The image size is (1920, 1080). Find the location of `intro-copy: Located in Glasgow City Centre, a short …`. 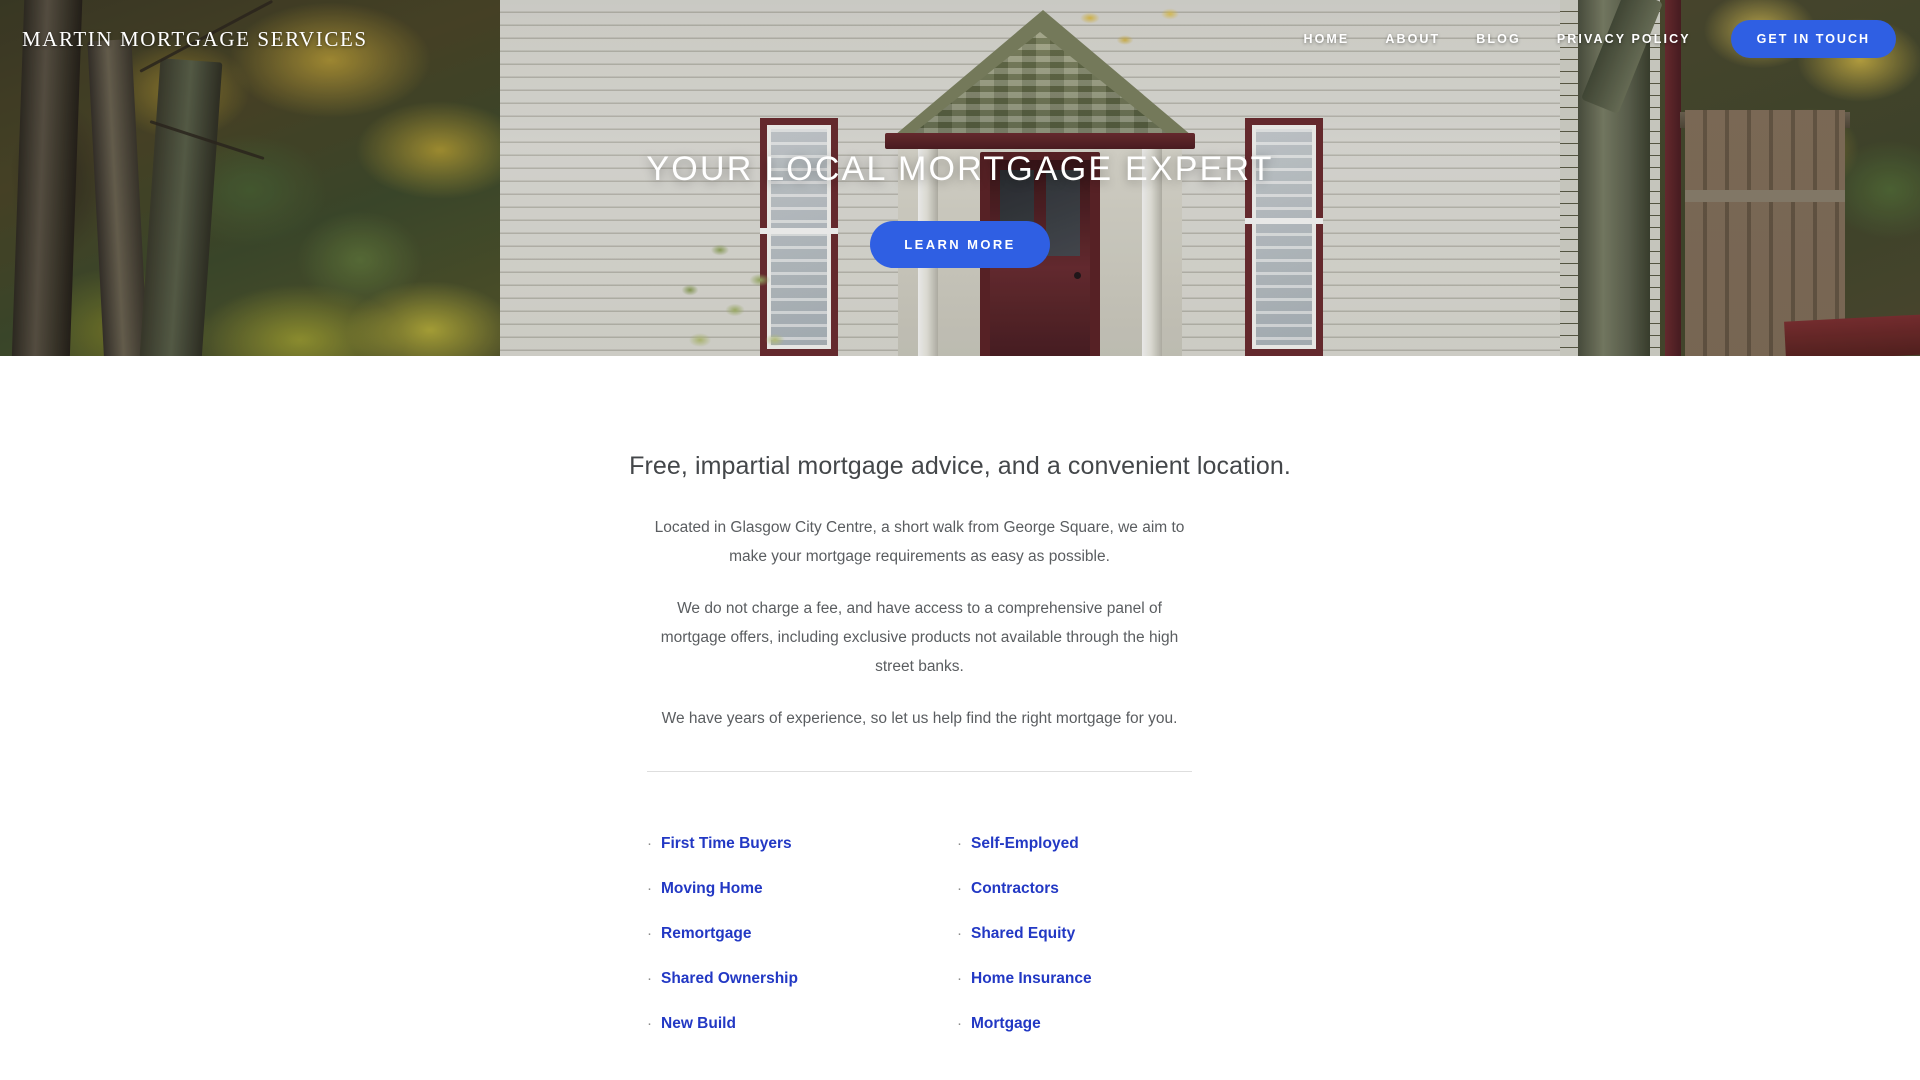

intro-copy: Located in Glasgow City Centre, a short … is located at coordinates (919, 607).